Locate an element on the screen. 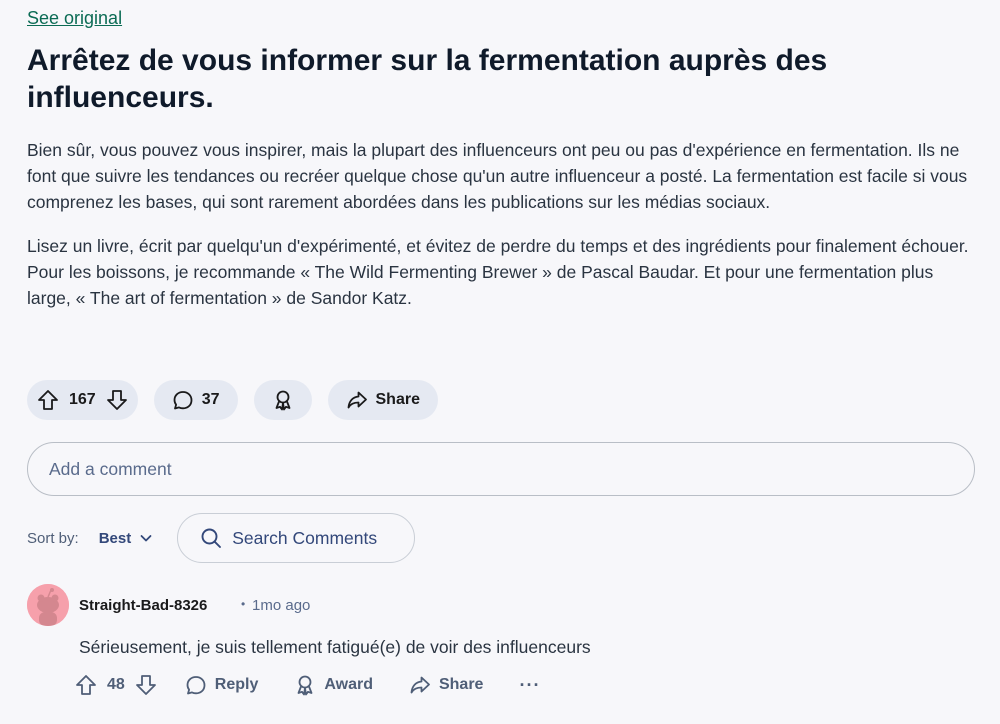  sort-label: Sort by: is located at coordinates (53, 538).